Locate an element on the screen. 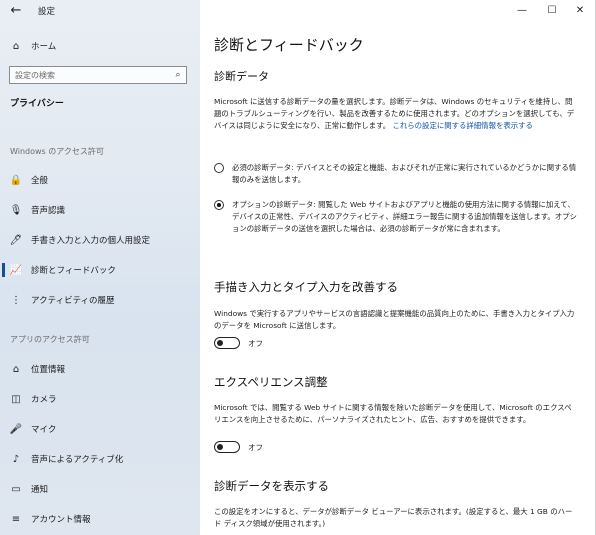 This screenshot has width=596, height=535. sidebar-item-home: ⌂ ホーム is located at coordinates (100, 46).